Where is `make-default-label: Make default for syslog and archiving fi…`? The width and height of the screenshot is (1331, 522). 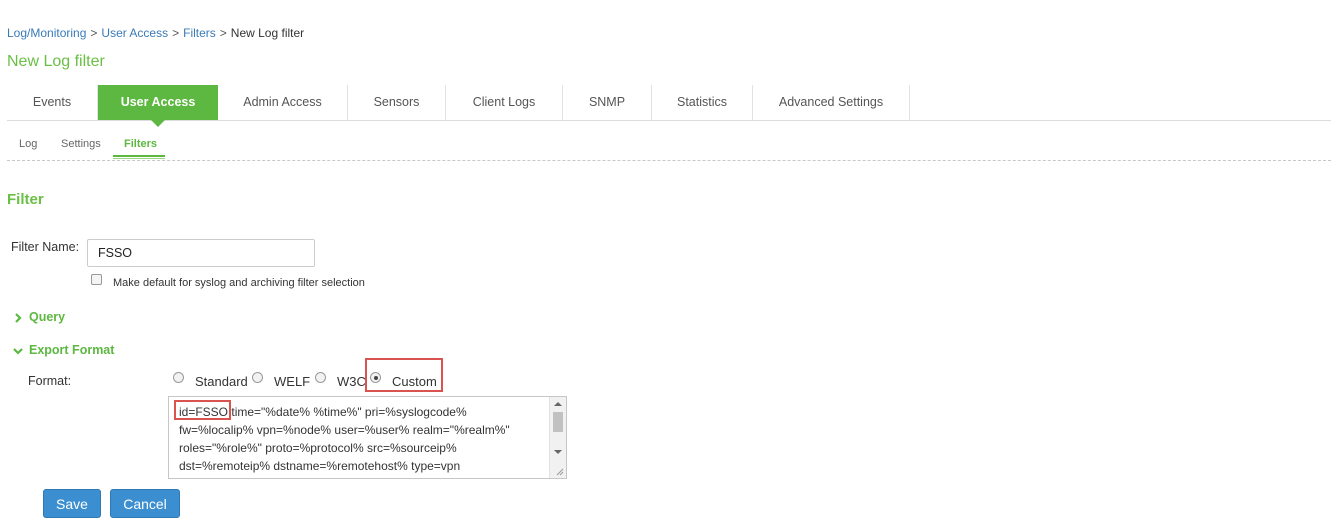
make-default-label: Make default for syslog and archiving fi… is located at coordinates (239, 283).